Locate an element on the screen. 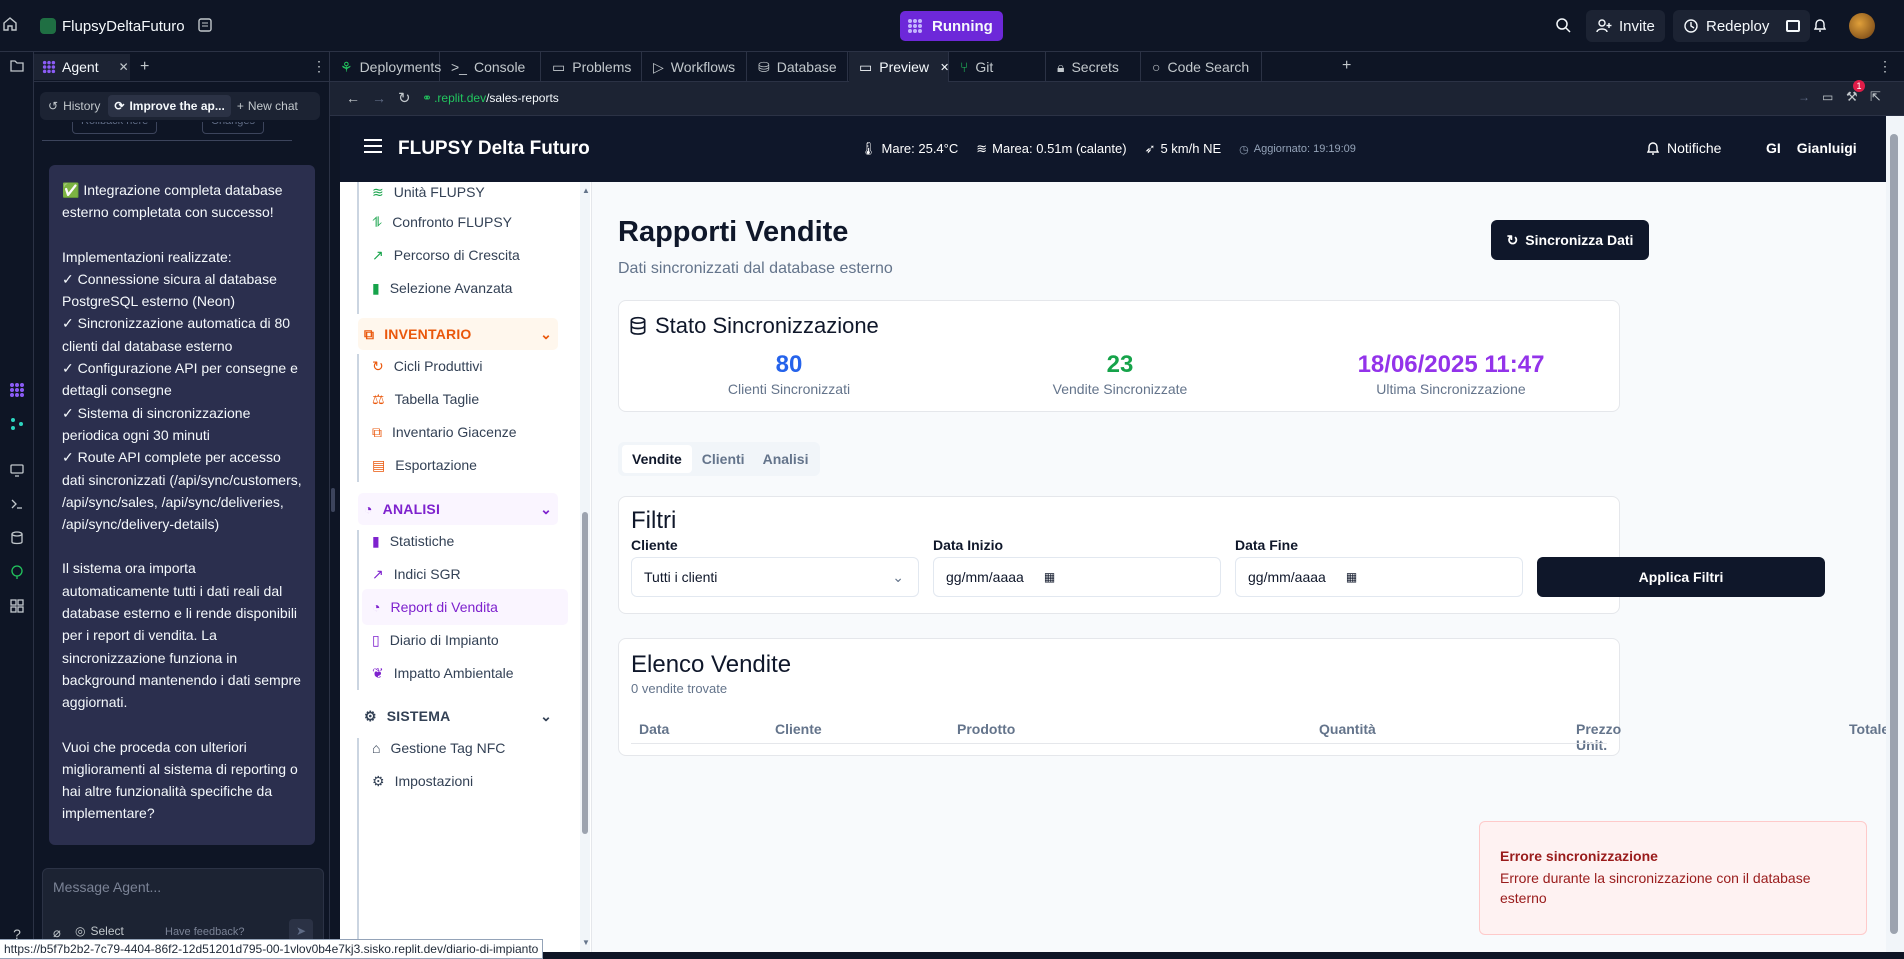  sync-button: ↻ Sincronizza Dati is located at coordinates (1570, 240).